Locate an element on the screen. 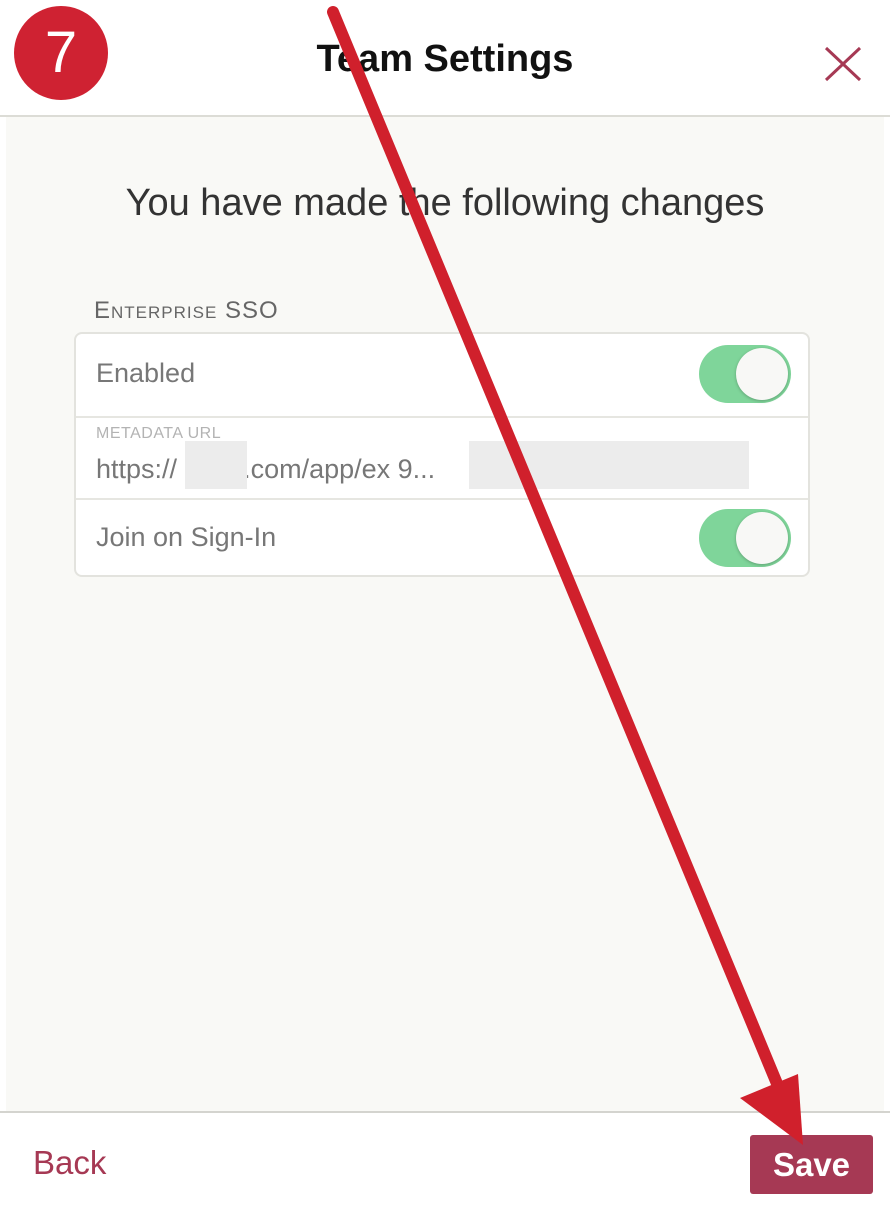  section-label-enterprise-sso: Enterprise SSO is located at coordinates (186, 310).